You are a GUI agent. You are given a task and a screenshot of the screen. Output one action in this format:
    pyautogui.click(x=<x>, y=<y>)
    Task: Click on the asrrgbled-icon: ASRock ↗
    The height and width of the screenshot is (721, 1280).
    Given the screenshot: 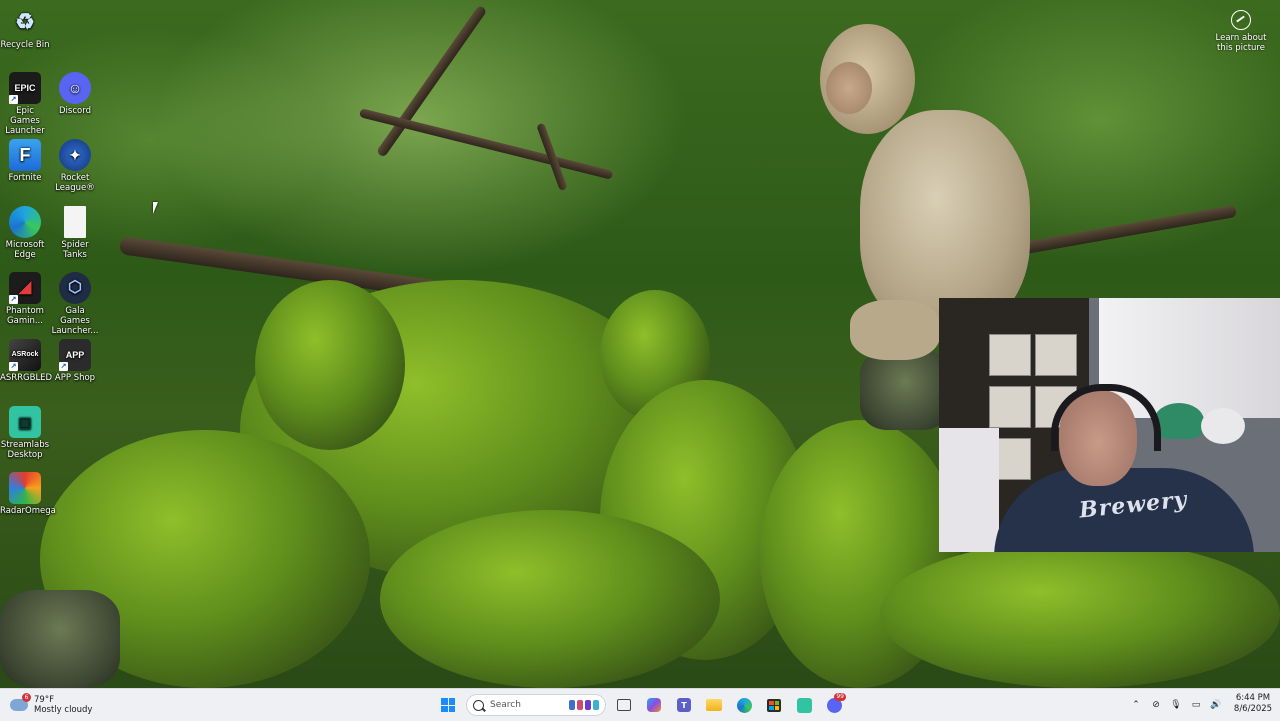 What is the action you would take?
    pyautogui.click(x=25, y=355)
    